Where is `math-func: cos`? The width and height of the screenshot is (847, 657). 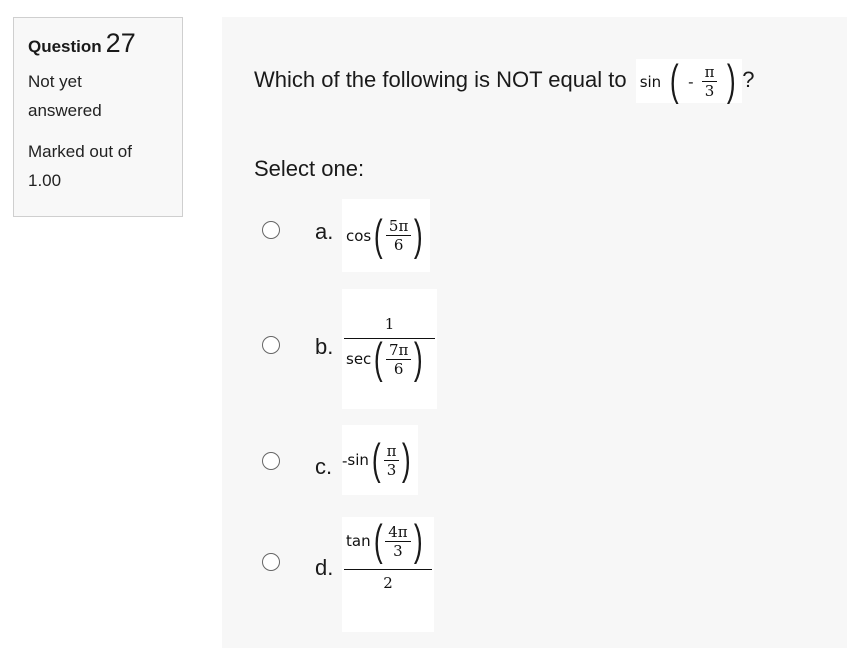 math-func: cos is located at coordinates (359, 235).